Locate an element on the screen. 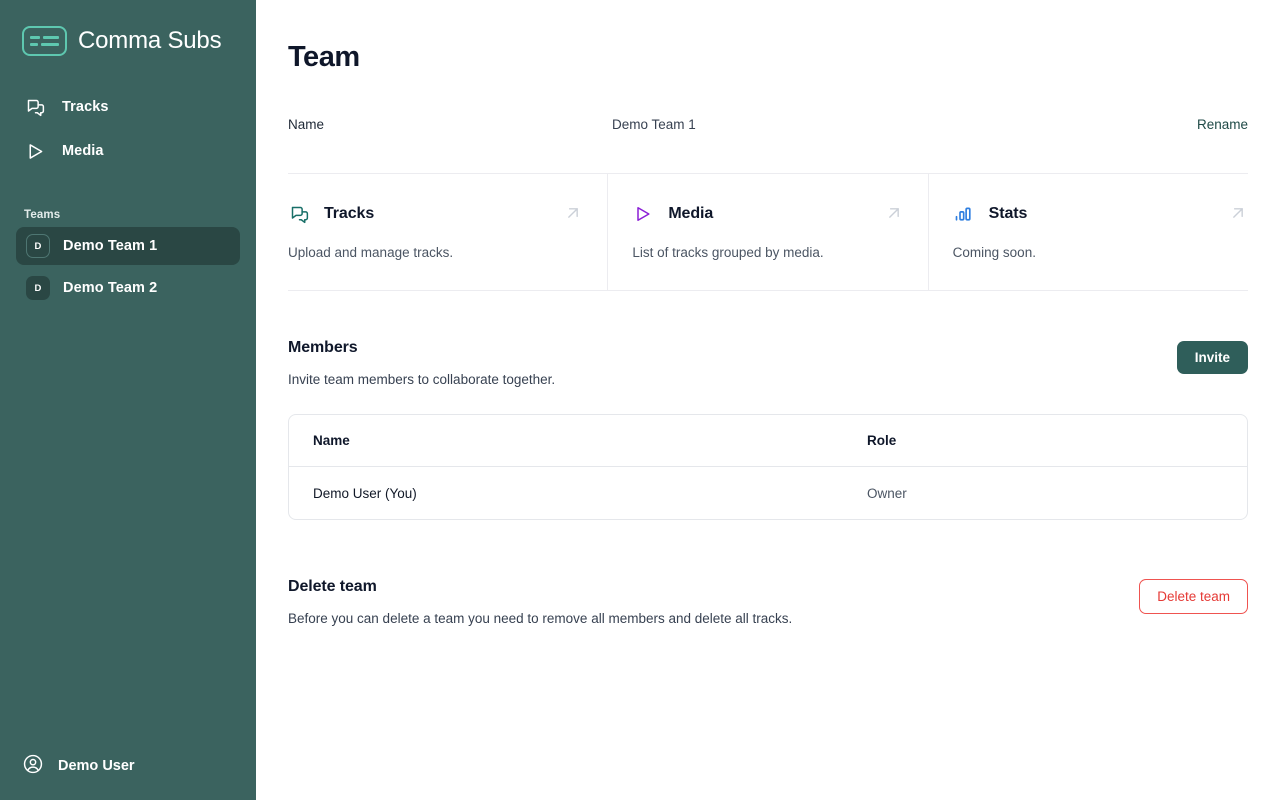 The width and height of the screenshot is (1280, 800). team-list: D Demo Team 1 D Demo Team 2 is located at coordinates (128, 267).